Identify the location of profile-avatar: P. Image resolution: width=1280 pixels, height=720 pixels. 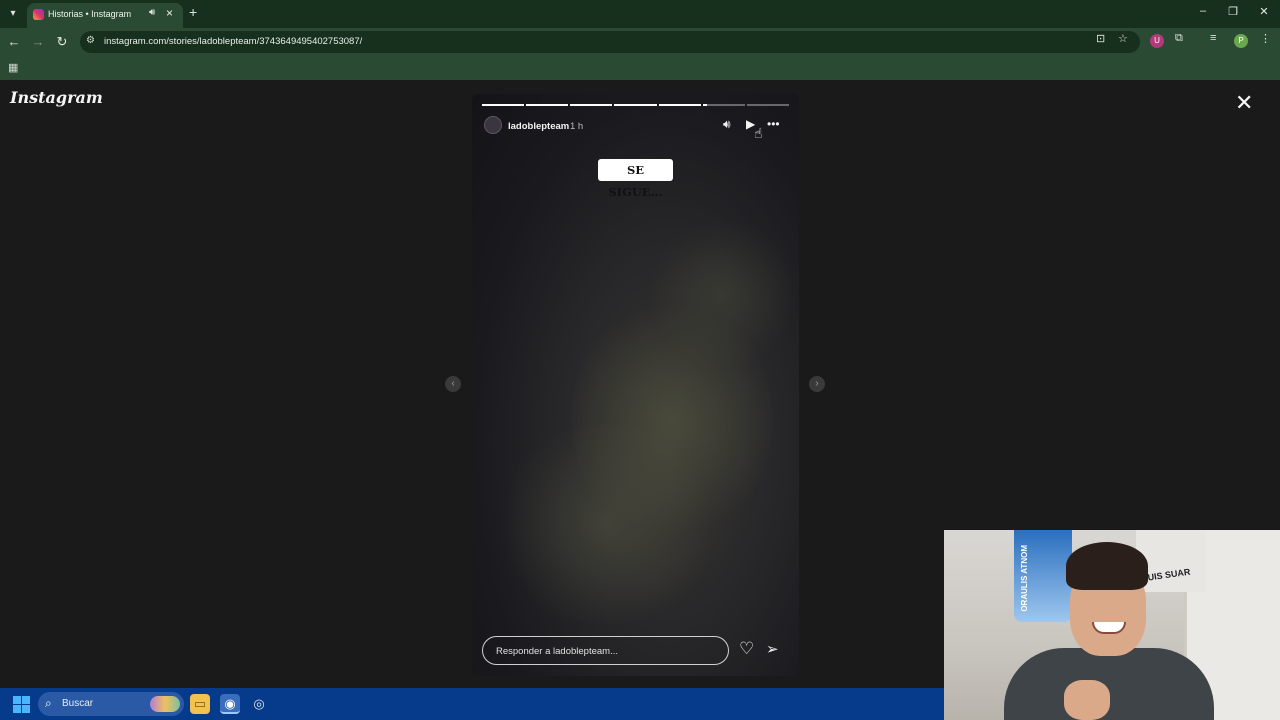
(1241, 41).